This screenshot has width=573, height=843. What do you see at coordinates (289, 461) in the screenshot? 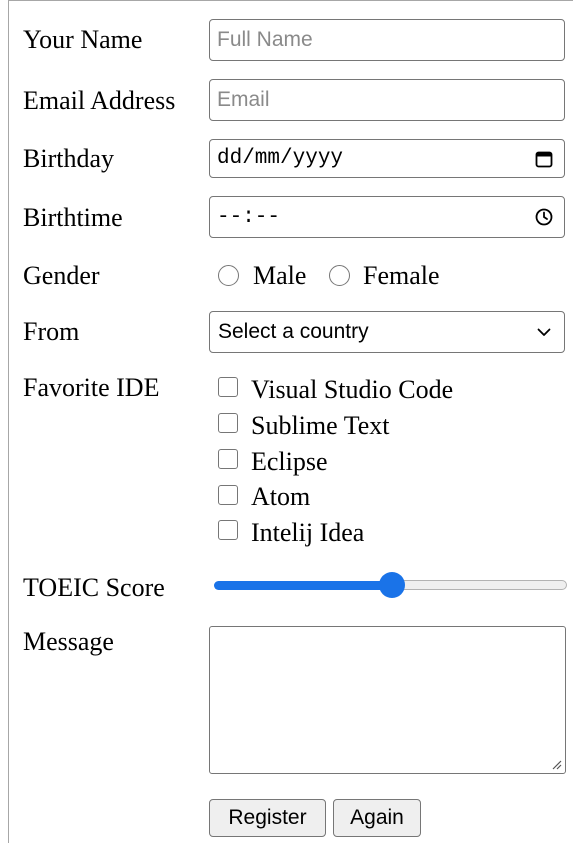
I see `ide-option-eclipse: Eclipse` at bounding box center [289, 461].